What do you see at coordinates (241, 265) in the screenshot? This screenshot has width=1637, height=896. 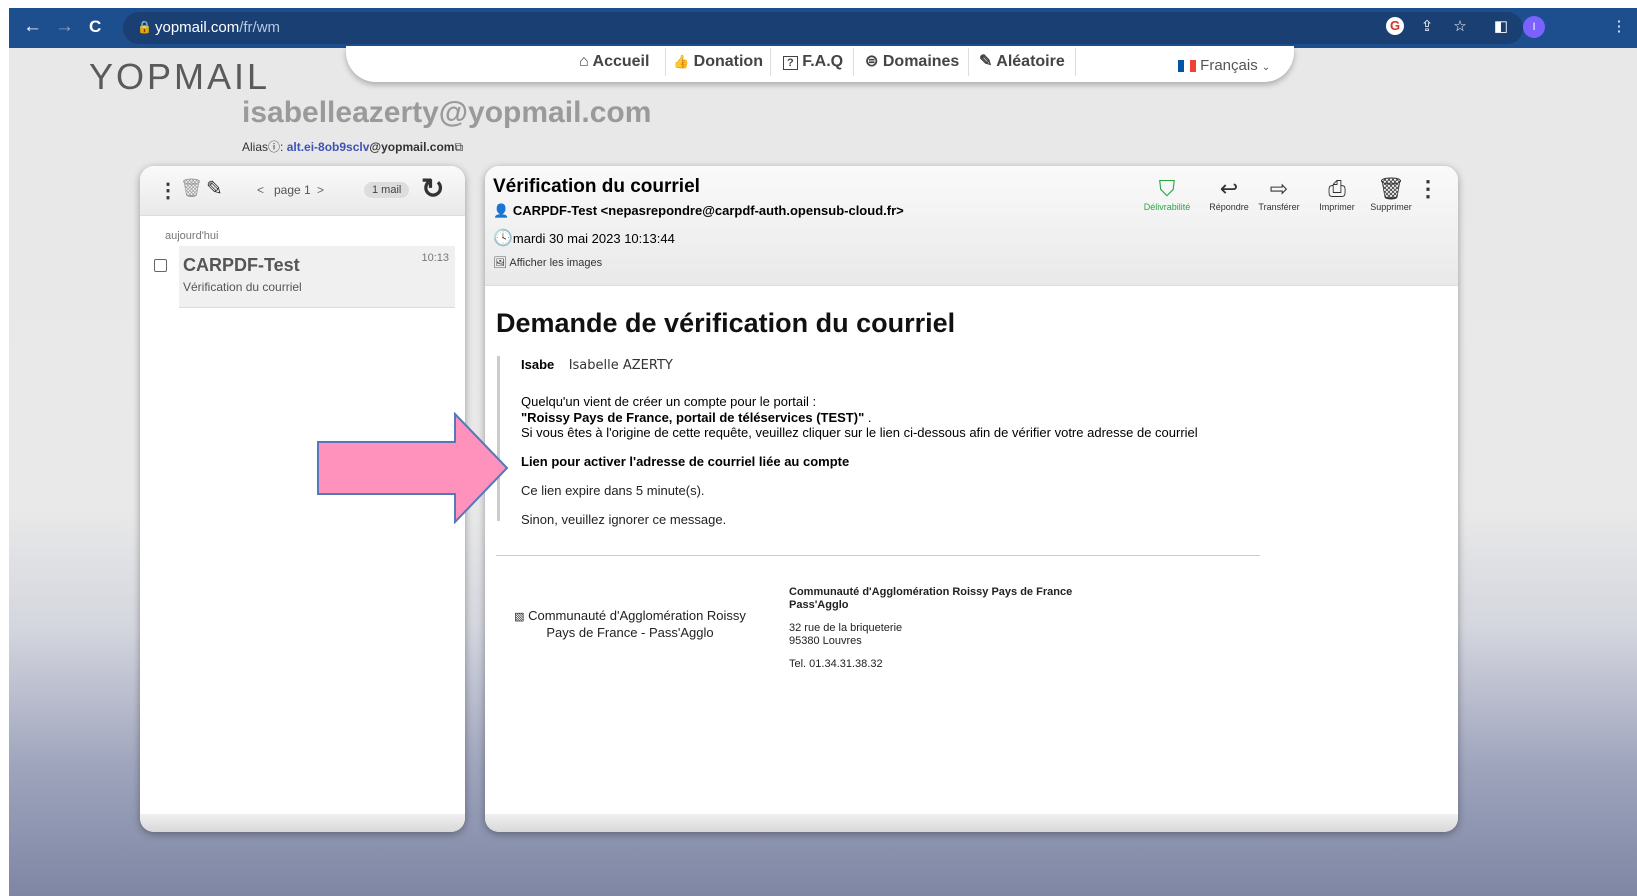 I see `message-sender: CARPDF-Test` at bounding box center [241, 265].